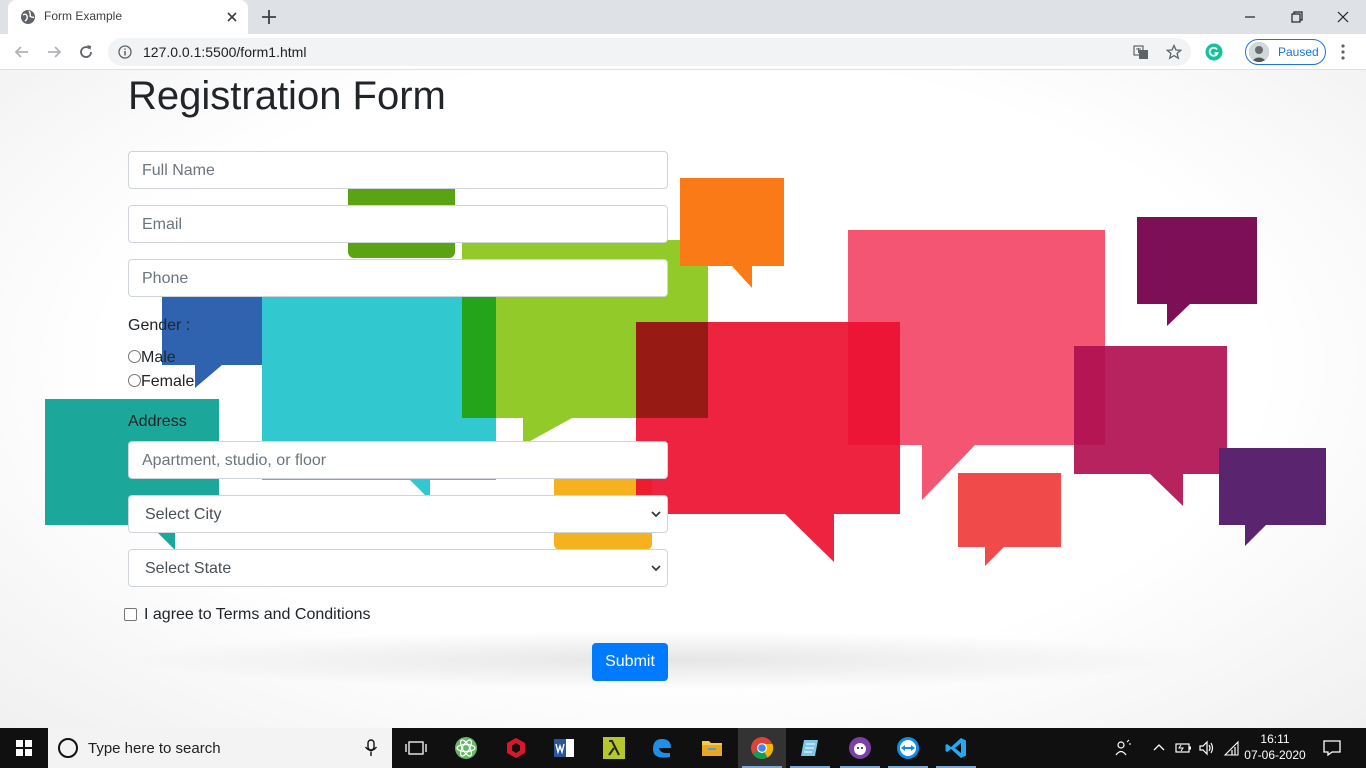  I want to click on cortana-icon, so click(68, 748).